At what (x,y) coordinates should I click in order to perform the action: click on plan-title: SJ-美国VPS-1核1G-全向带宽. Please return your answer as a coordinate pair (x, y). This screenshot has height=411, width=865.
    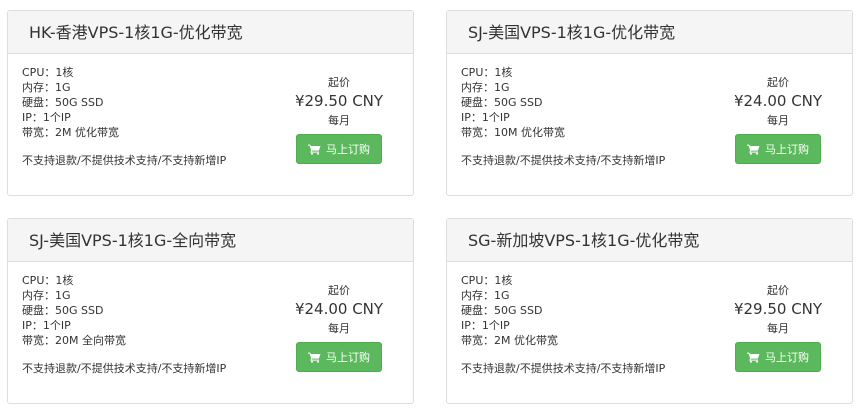
    Looking at the image, I should click on (210, 240).